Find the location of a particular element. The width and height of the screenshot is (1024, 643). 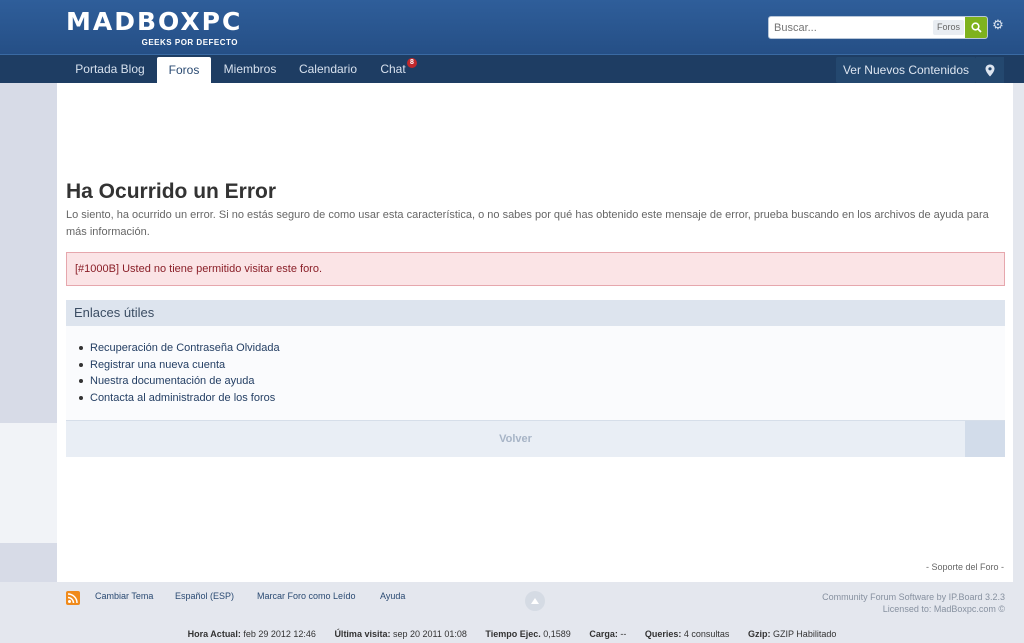

page-title: Ha Ocurrido un Error is located at coordinates (171, 191).